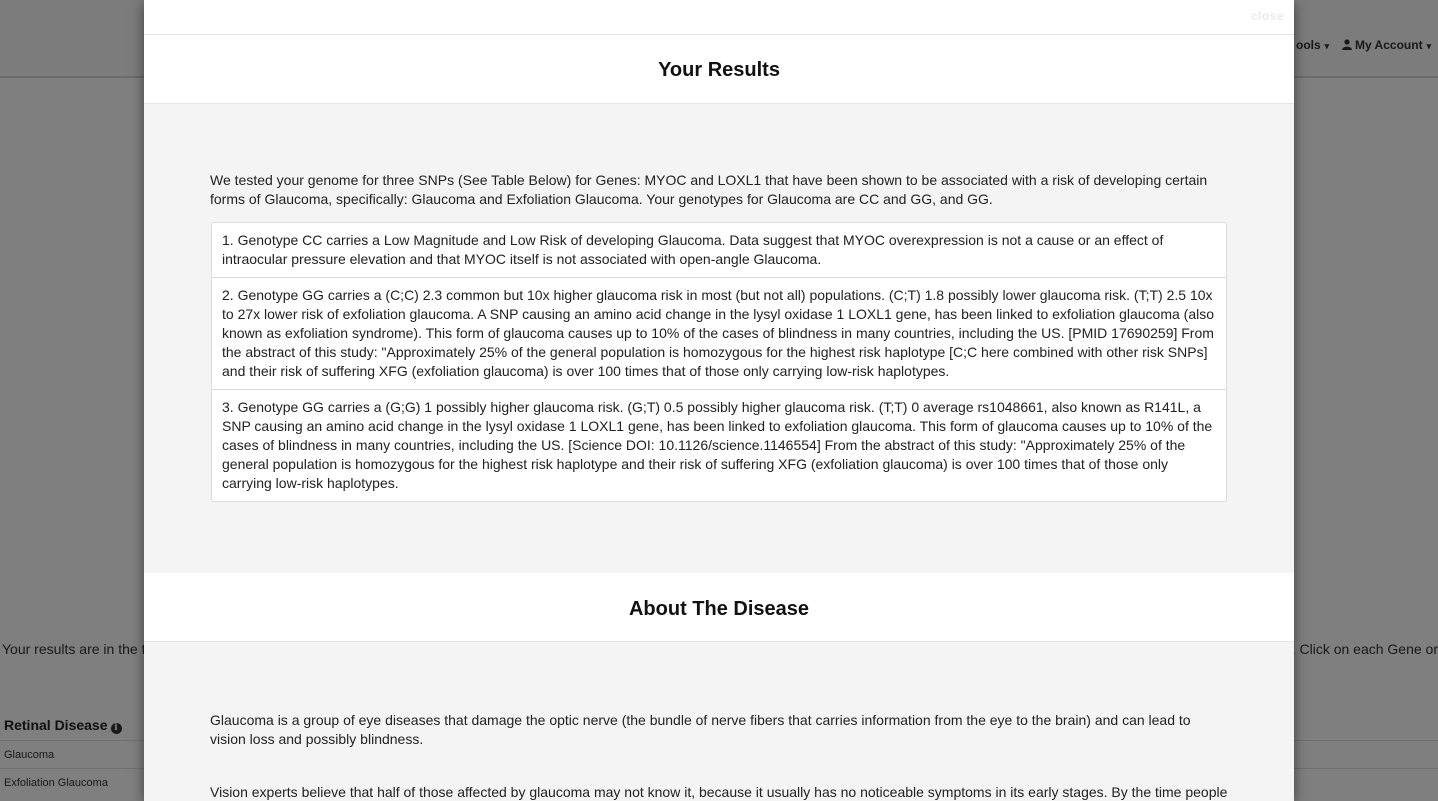 Image resolution: width=1438 pixels, height=801 pixels. I want to click on results-heading: Your Results, so click(719, 69).